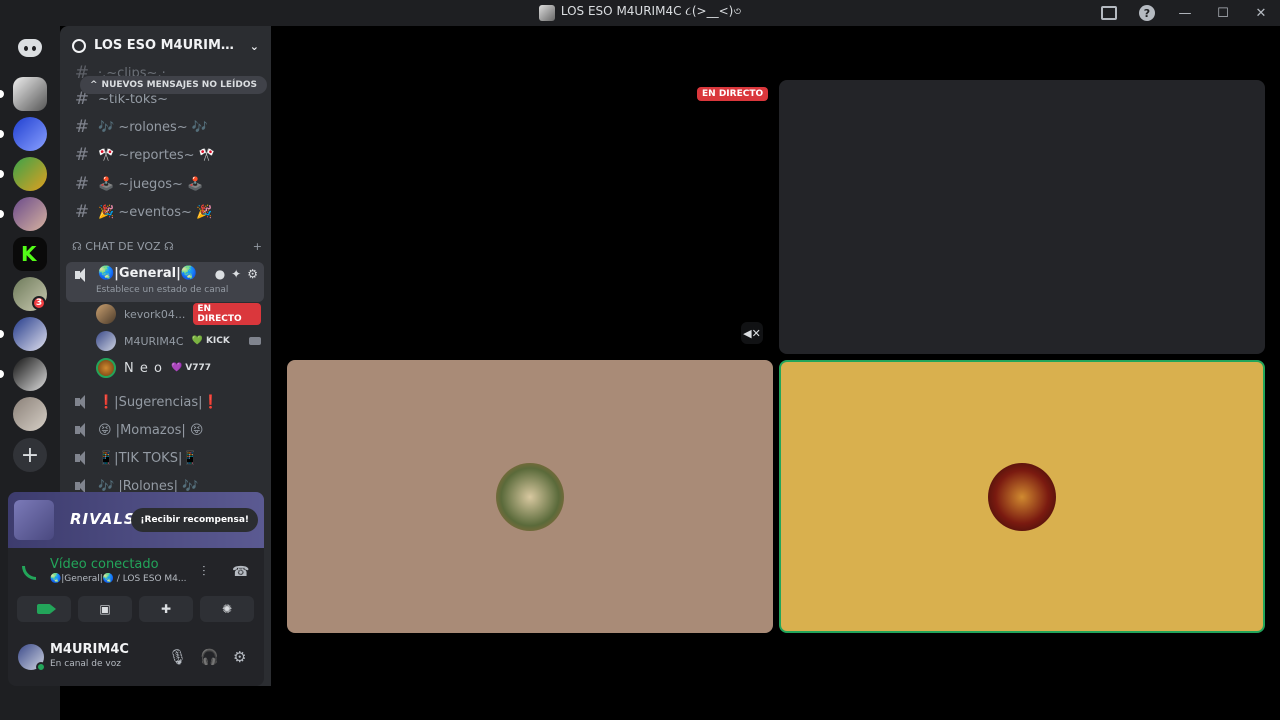  What do you see at coordinates (546, 13) in the screenshot?
I see `server-icon` at bounding box center [546, 13].